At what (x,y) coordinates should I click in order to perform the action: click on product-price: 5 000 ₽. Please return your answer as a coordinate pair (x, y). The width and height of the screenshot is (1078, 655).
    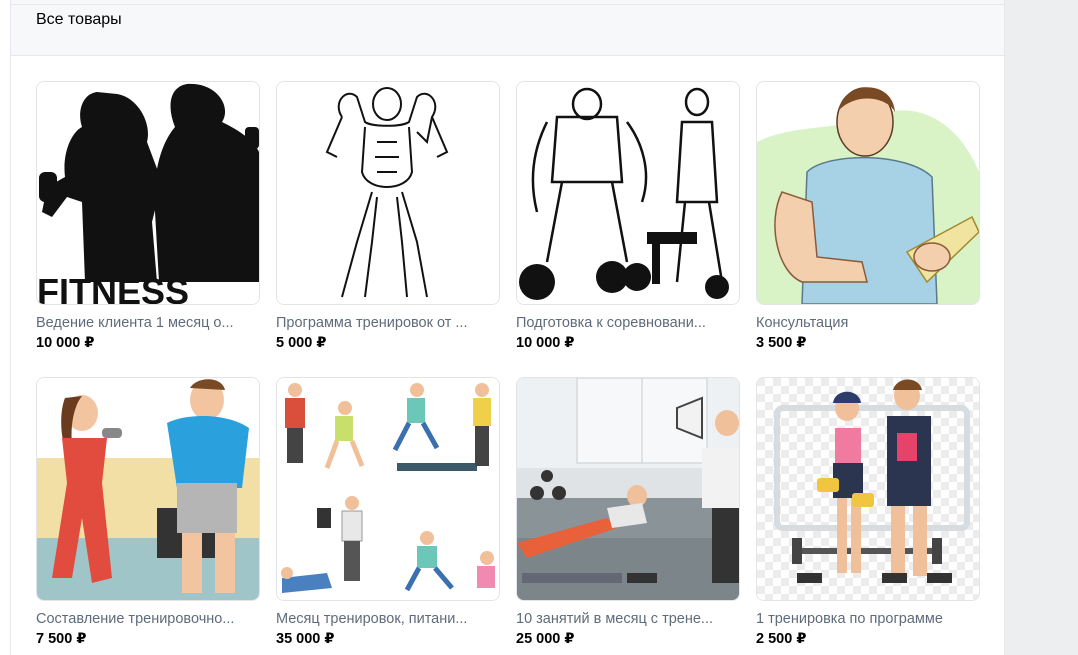
    Looking at the image, I should click on (301, 343).